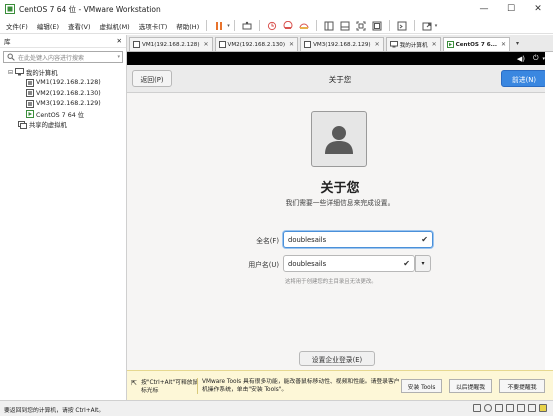 This screenshot has width=553, height=416. I want to click on stretch-icon, so click(427, 26).